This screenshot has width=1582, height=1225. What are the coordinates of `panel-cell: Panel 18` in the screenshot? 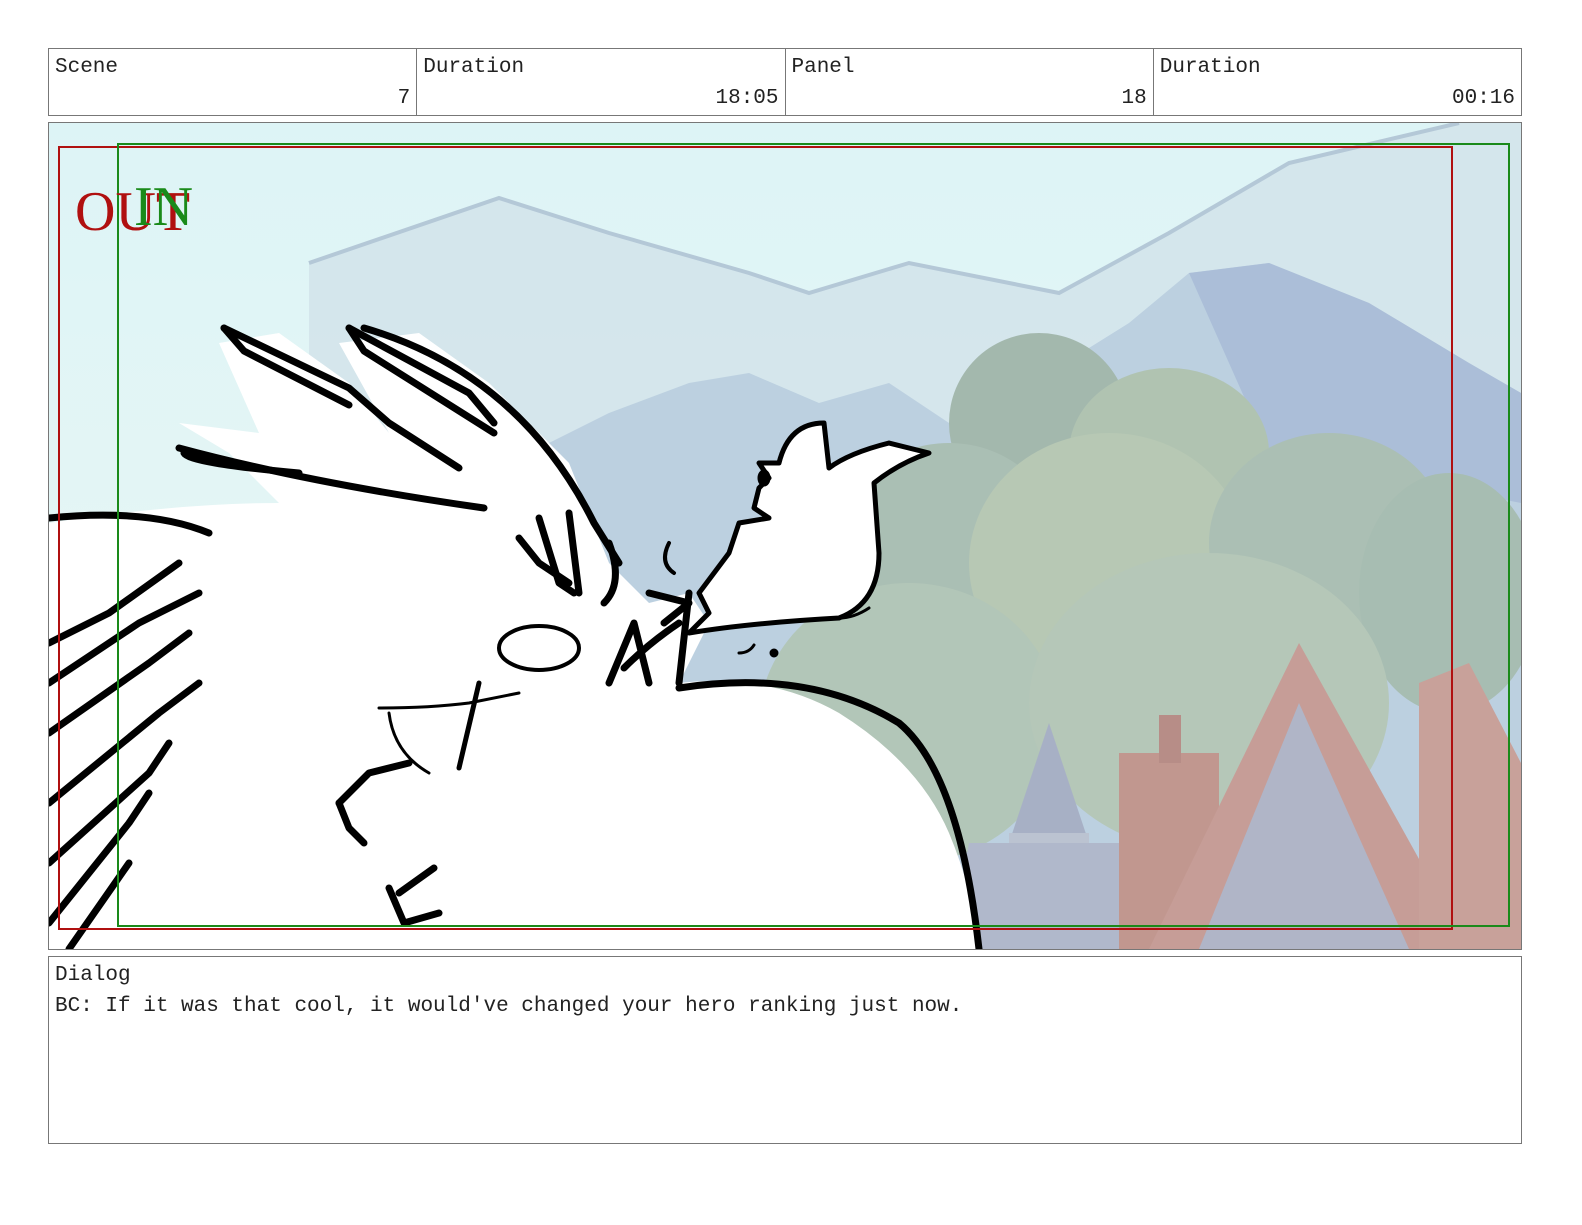 It's located at (970, 82).